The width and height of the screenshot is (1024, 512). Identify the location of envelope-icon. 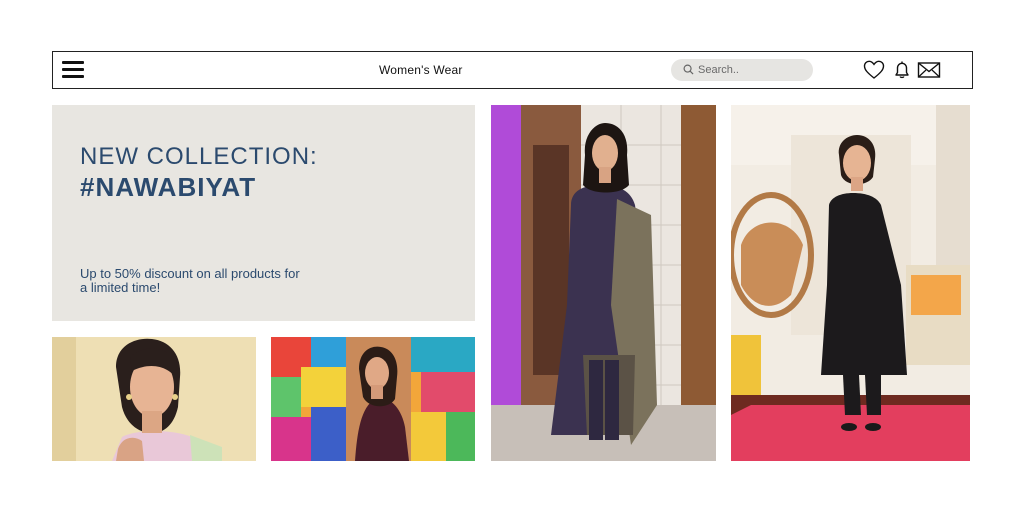
(929, 70).